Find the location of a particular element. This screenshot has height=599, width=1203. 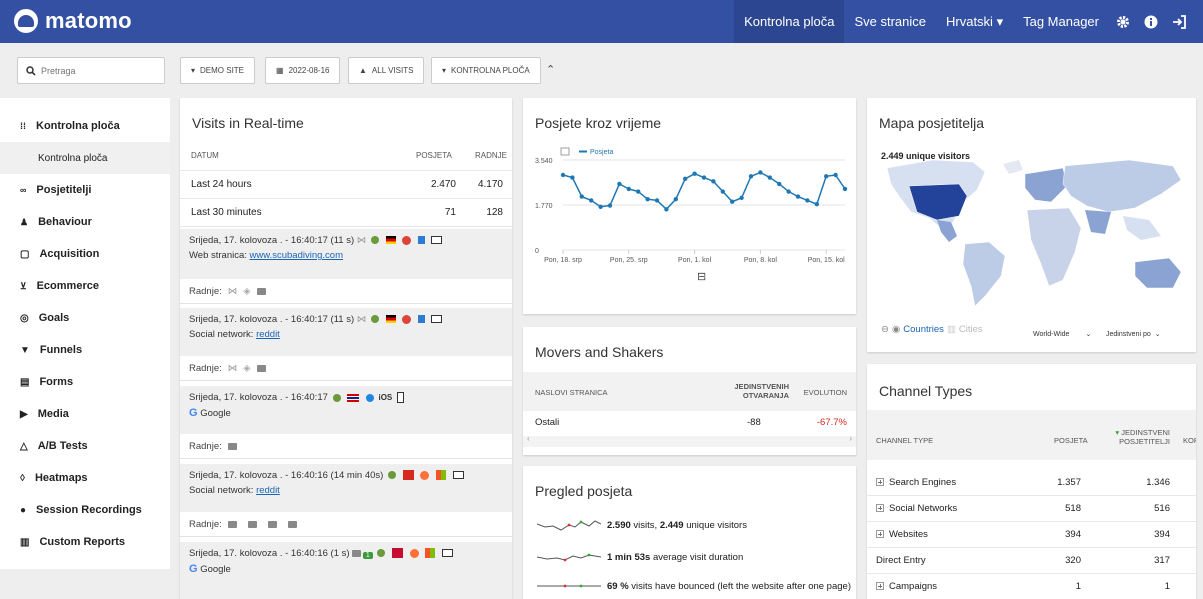

nav-language: Hrvatski ▾ is located at coordinates (974, 21).